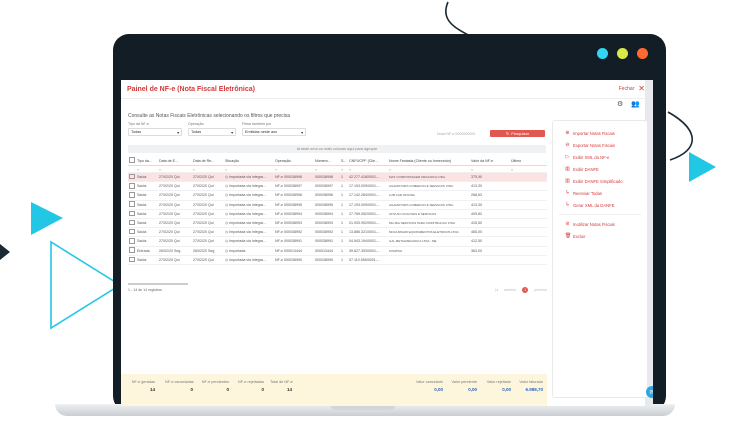 This screenshot has width=730, height=424. I want to click on action-void: ⊘ Inutilizar Notas Fiscais, so click(600, 224).